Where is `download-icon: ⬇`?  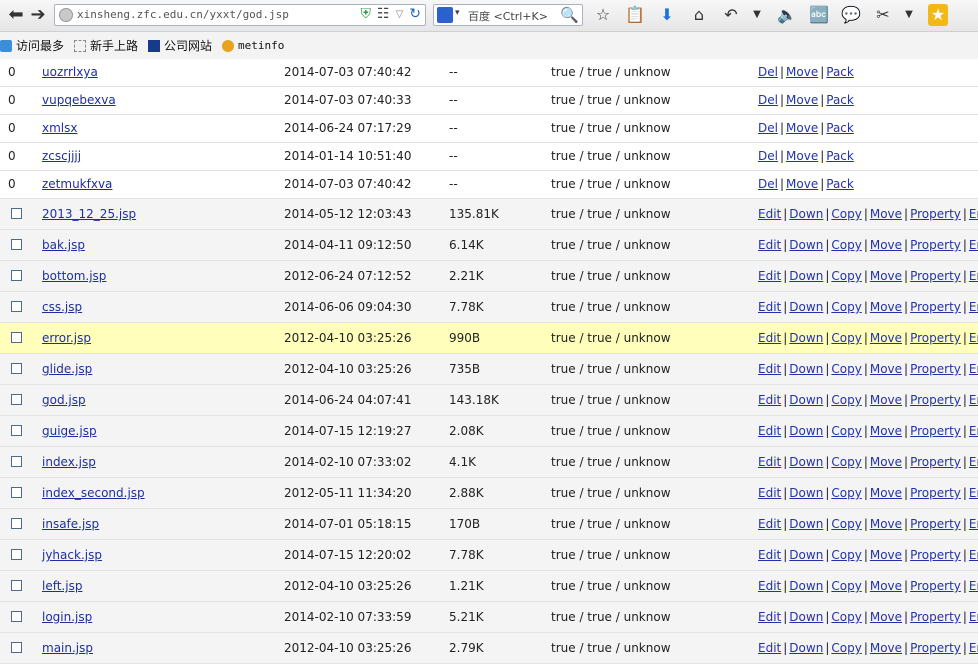
download-icon: ⬇ is located at coordinates (667, 15).